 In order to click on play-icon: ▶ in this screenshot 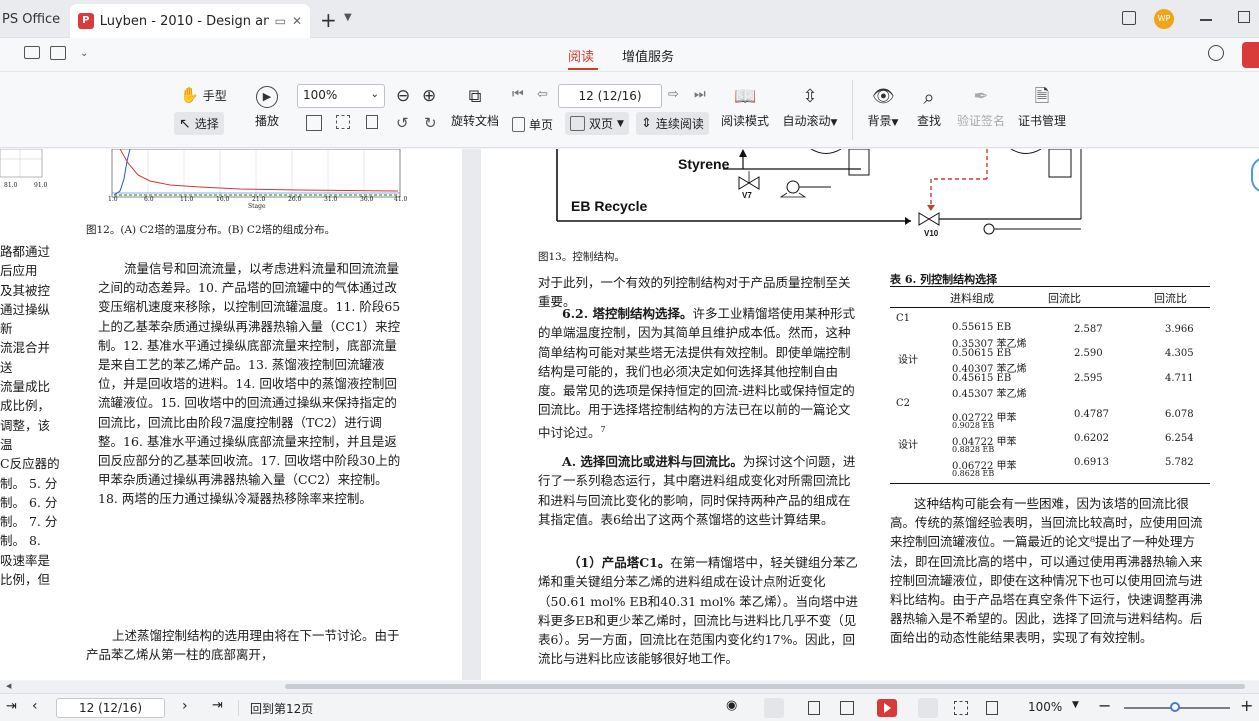, I will do `click(267, 97)`.